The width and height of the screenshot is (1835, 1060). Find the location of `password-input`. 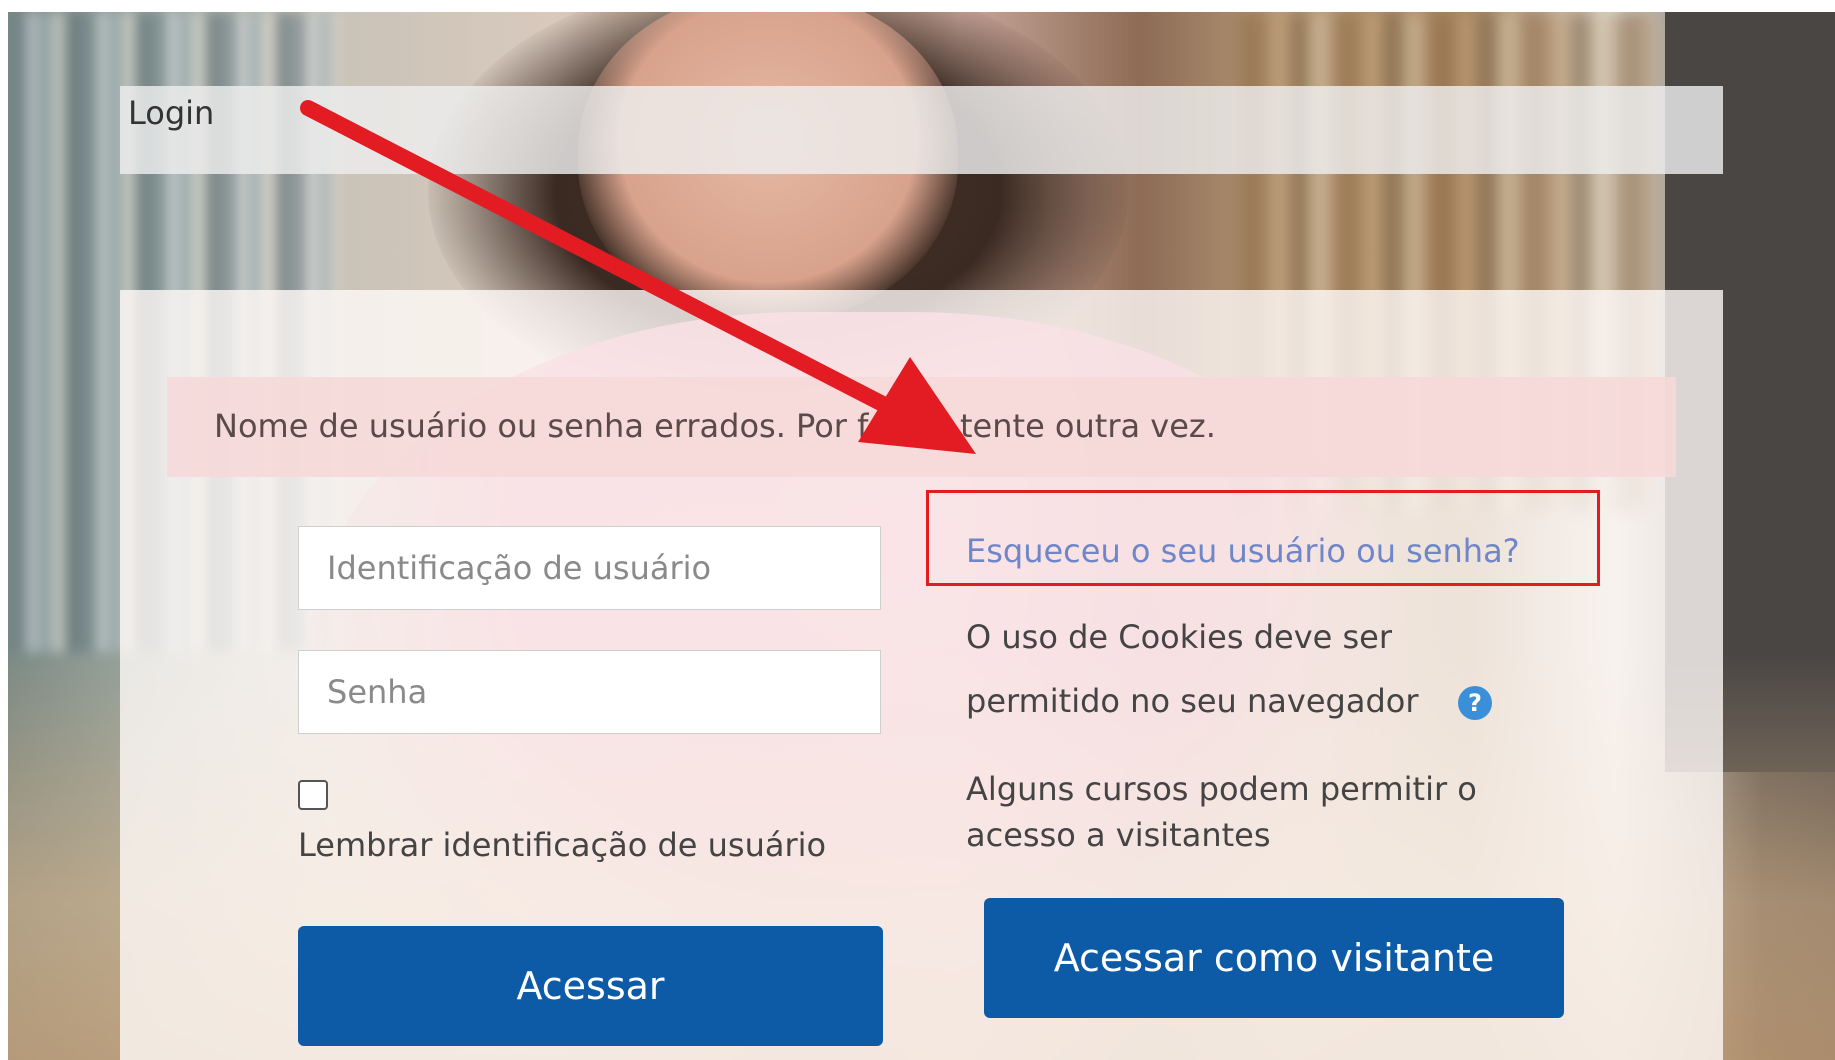

password-input is located at coordinates (589, 692).